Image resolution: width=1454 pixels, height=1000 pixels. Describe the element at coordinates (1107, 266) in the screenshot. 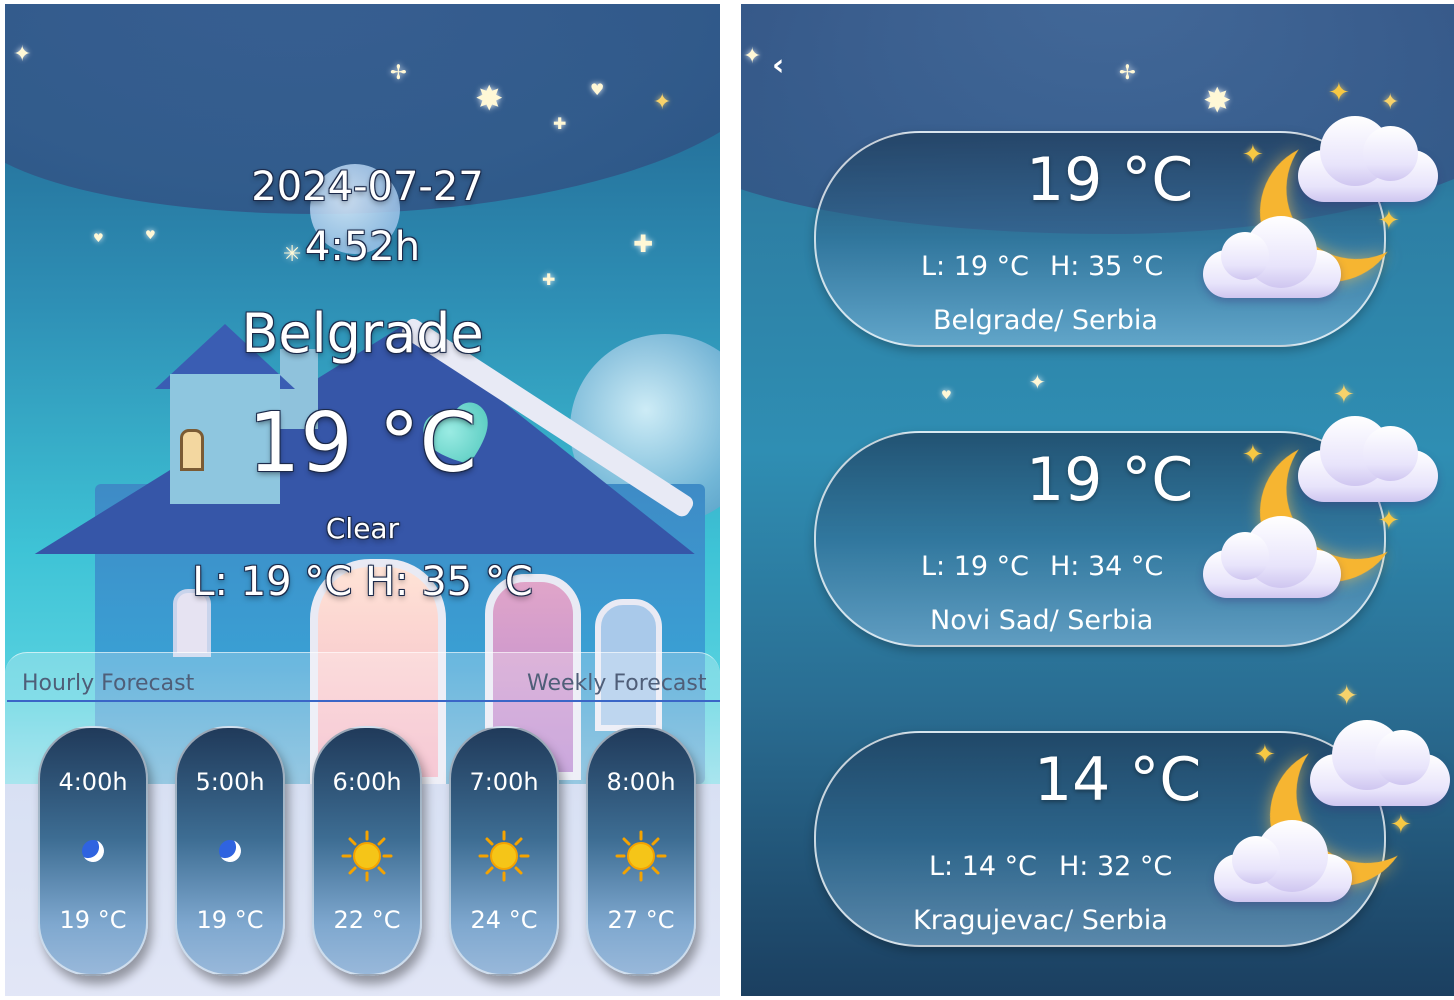

I see `city-high: H: 35 °C` at that location.